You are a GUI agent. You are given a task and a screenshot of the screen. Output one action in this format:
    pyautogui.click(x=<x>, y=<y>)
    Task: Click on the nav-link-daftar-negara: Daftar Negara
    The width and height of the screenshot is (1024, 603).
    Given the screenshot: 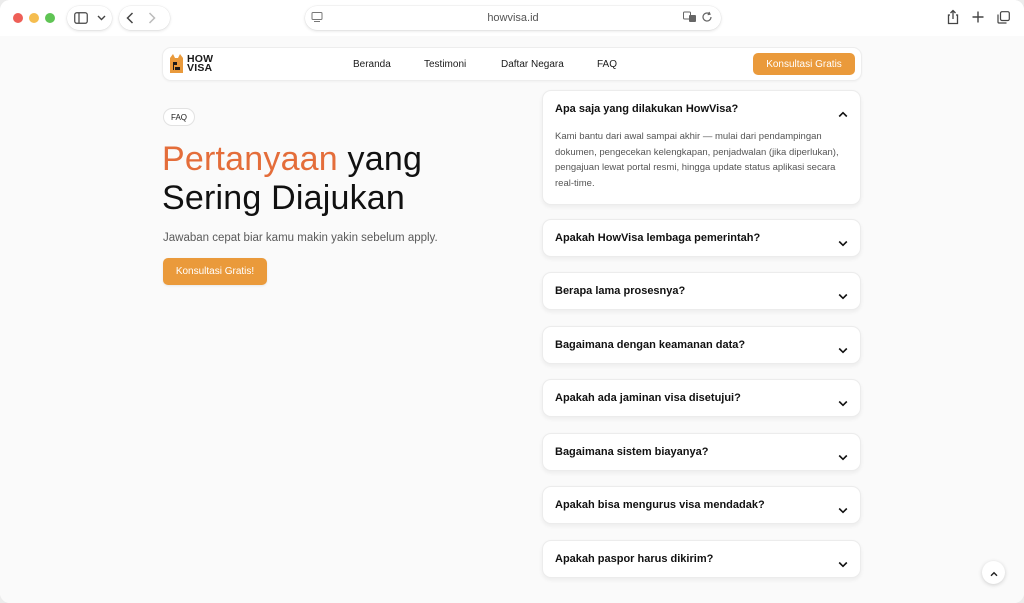 What is the action you would take?
    pyautogui.click(x=532, y=64)
    